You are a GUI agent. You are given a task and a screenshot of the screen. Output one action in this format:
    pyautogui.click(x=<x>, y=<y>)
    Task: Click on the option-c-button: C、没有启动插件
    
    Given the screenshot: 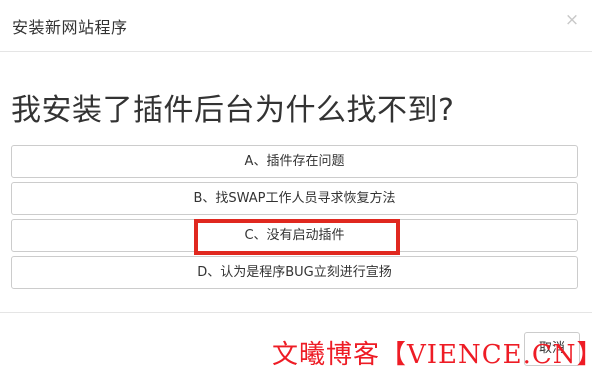 What is the action you would take?
    pyautogui.click(x=294, y=235)
    